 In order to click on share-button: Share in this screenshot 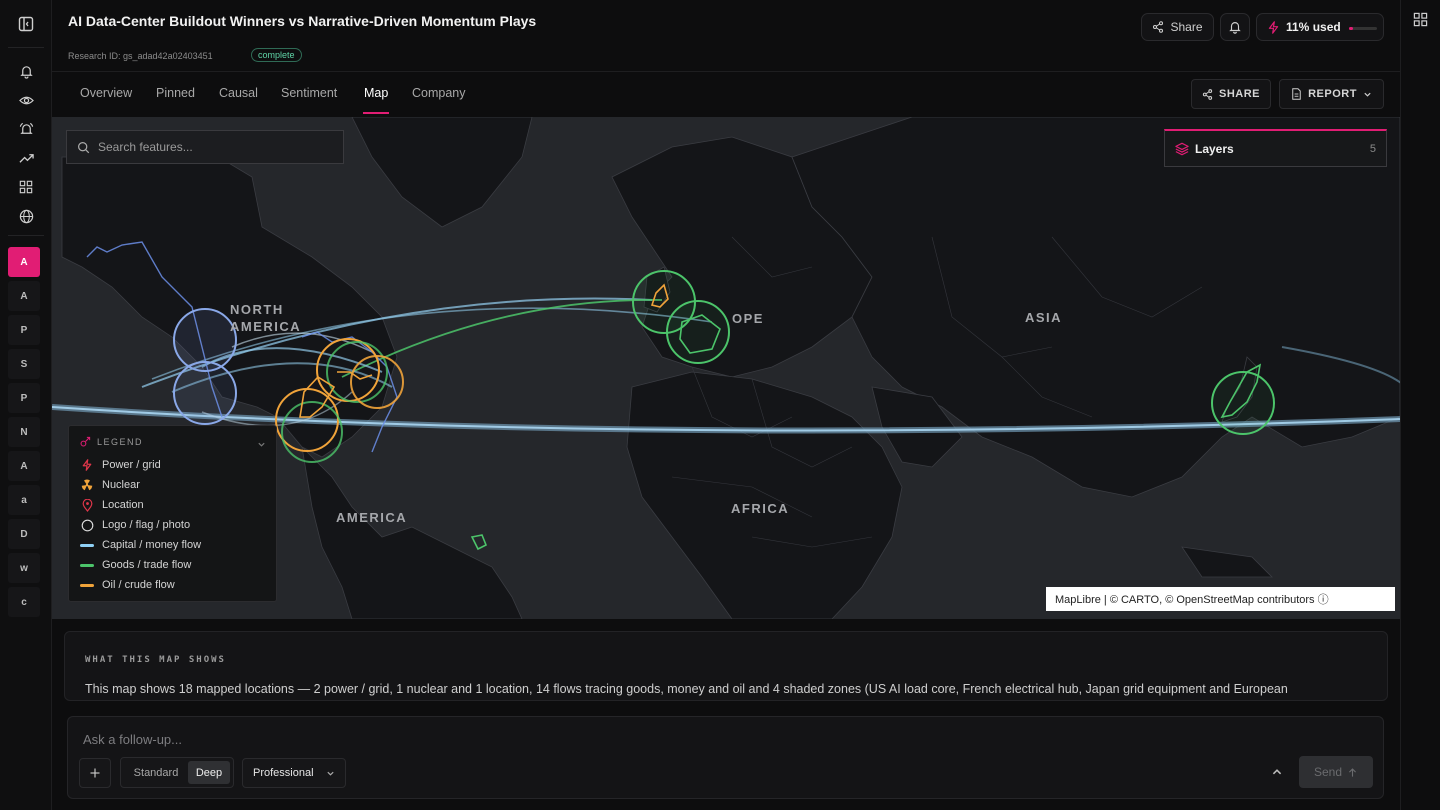, I will do `click(1177, 27)`.